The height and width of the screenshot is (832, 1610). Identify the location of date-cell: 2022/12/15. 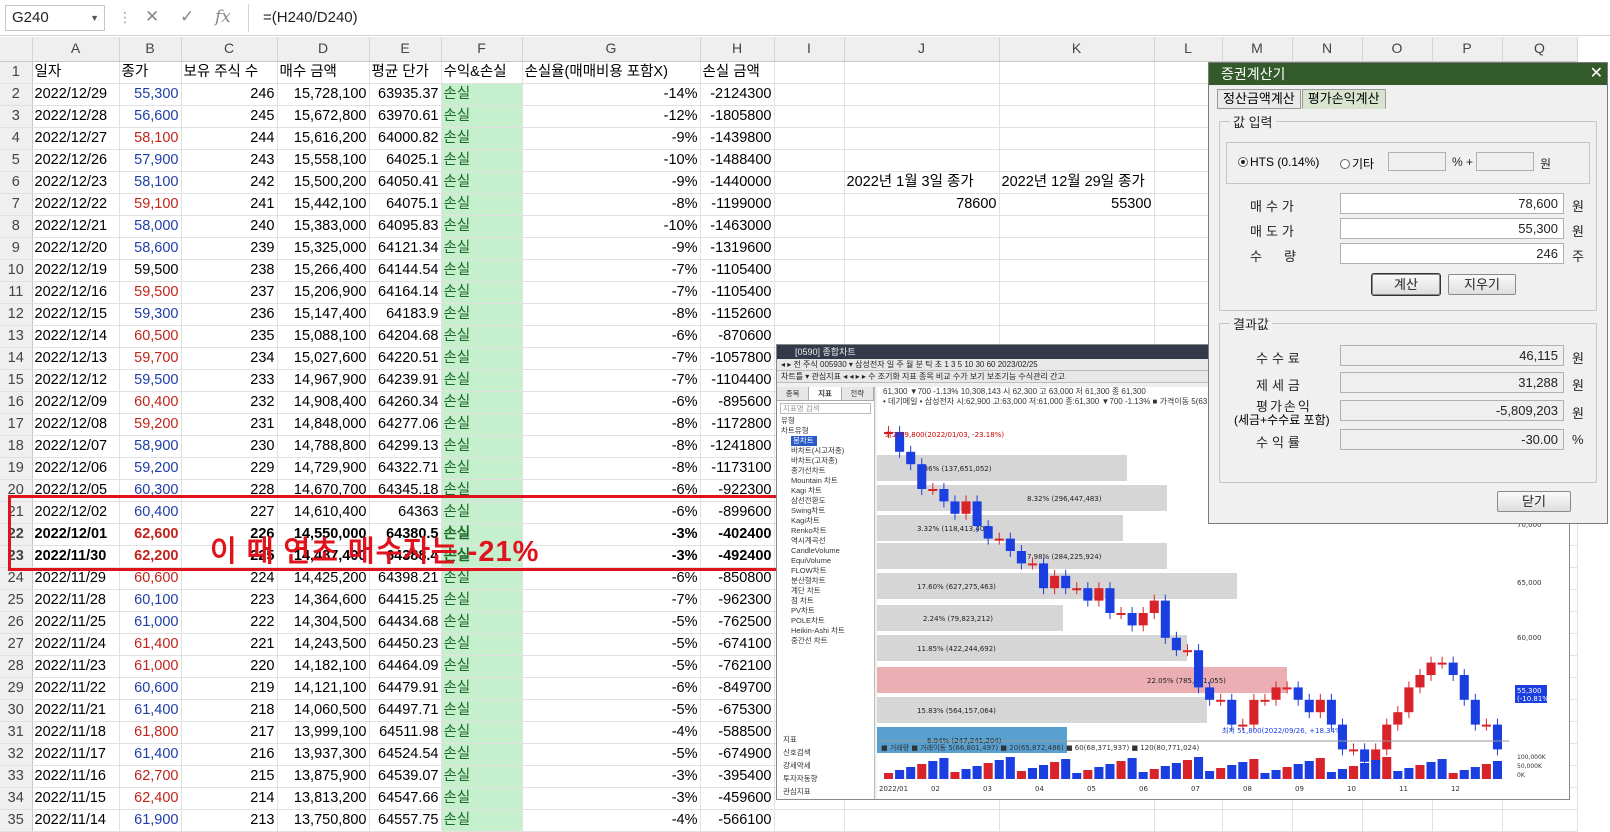
(76, 314).